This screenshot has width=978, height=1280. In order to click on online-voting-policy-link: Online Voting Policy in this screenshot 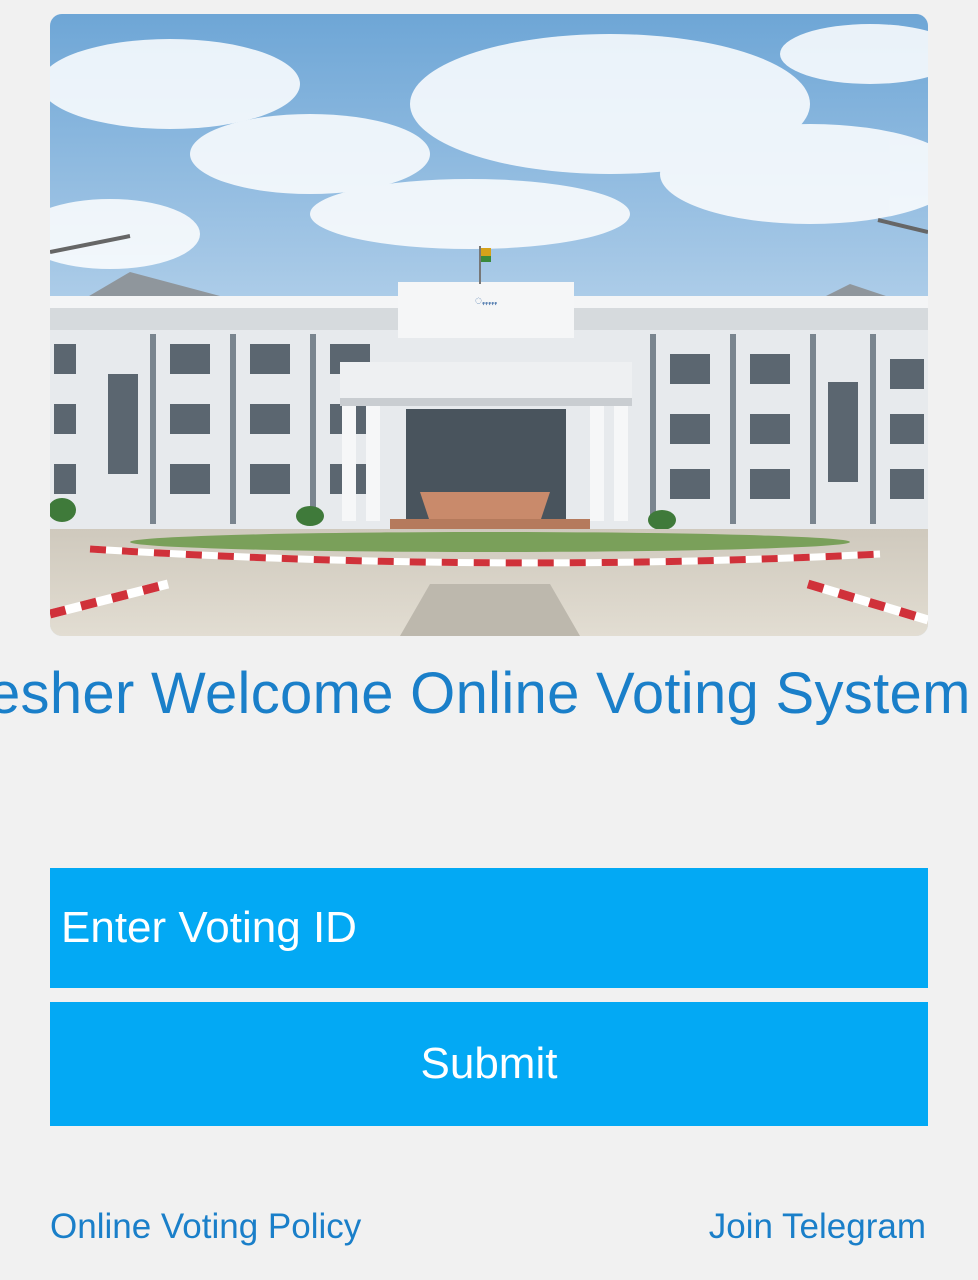, I will do `click(205, 1227)`.